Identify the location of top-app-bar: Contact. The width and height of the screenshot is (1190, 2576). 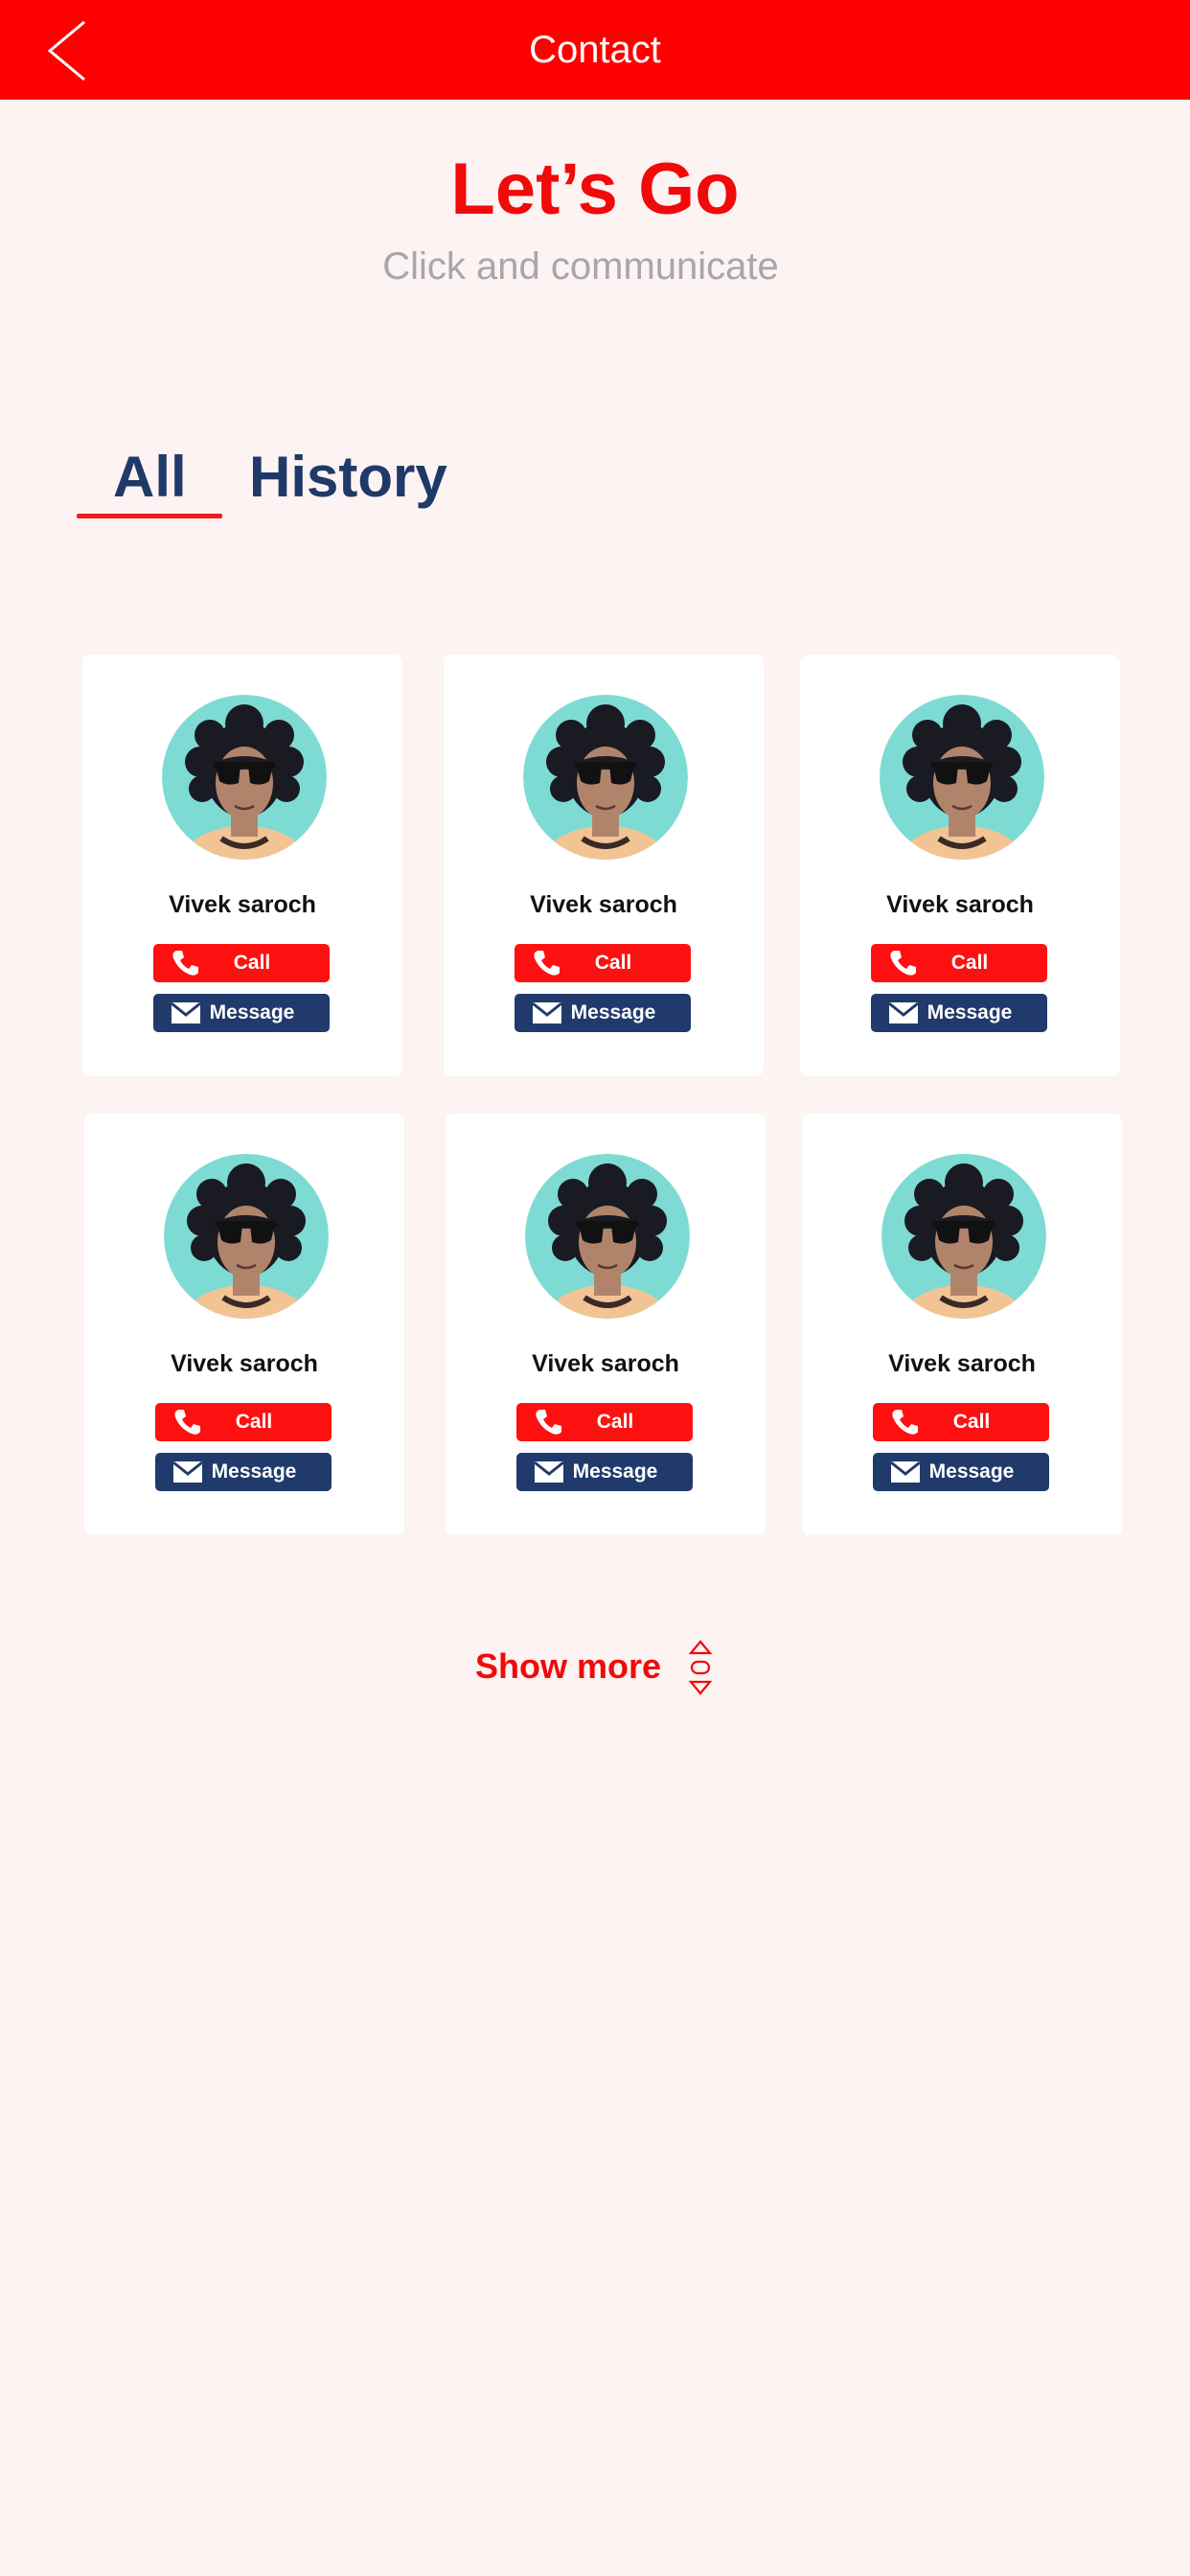
(595, 50).